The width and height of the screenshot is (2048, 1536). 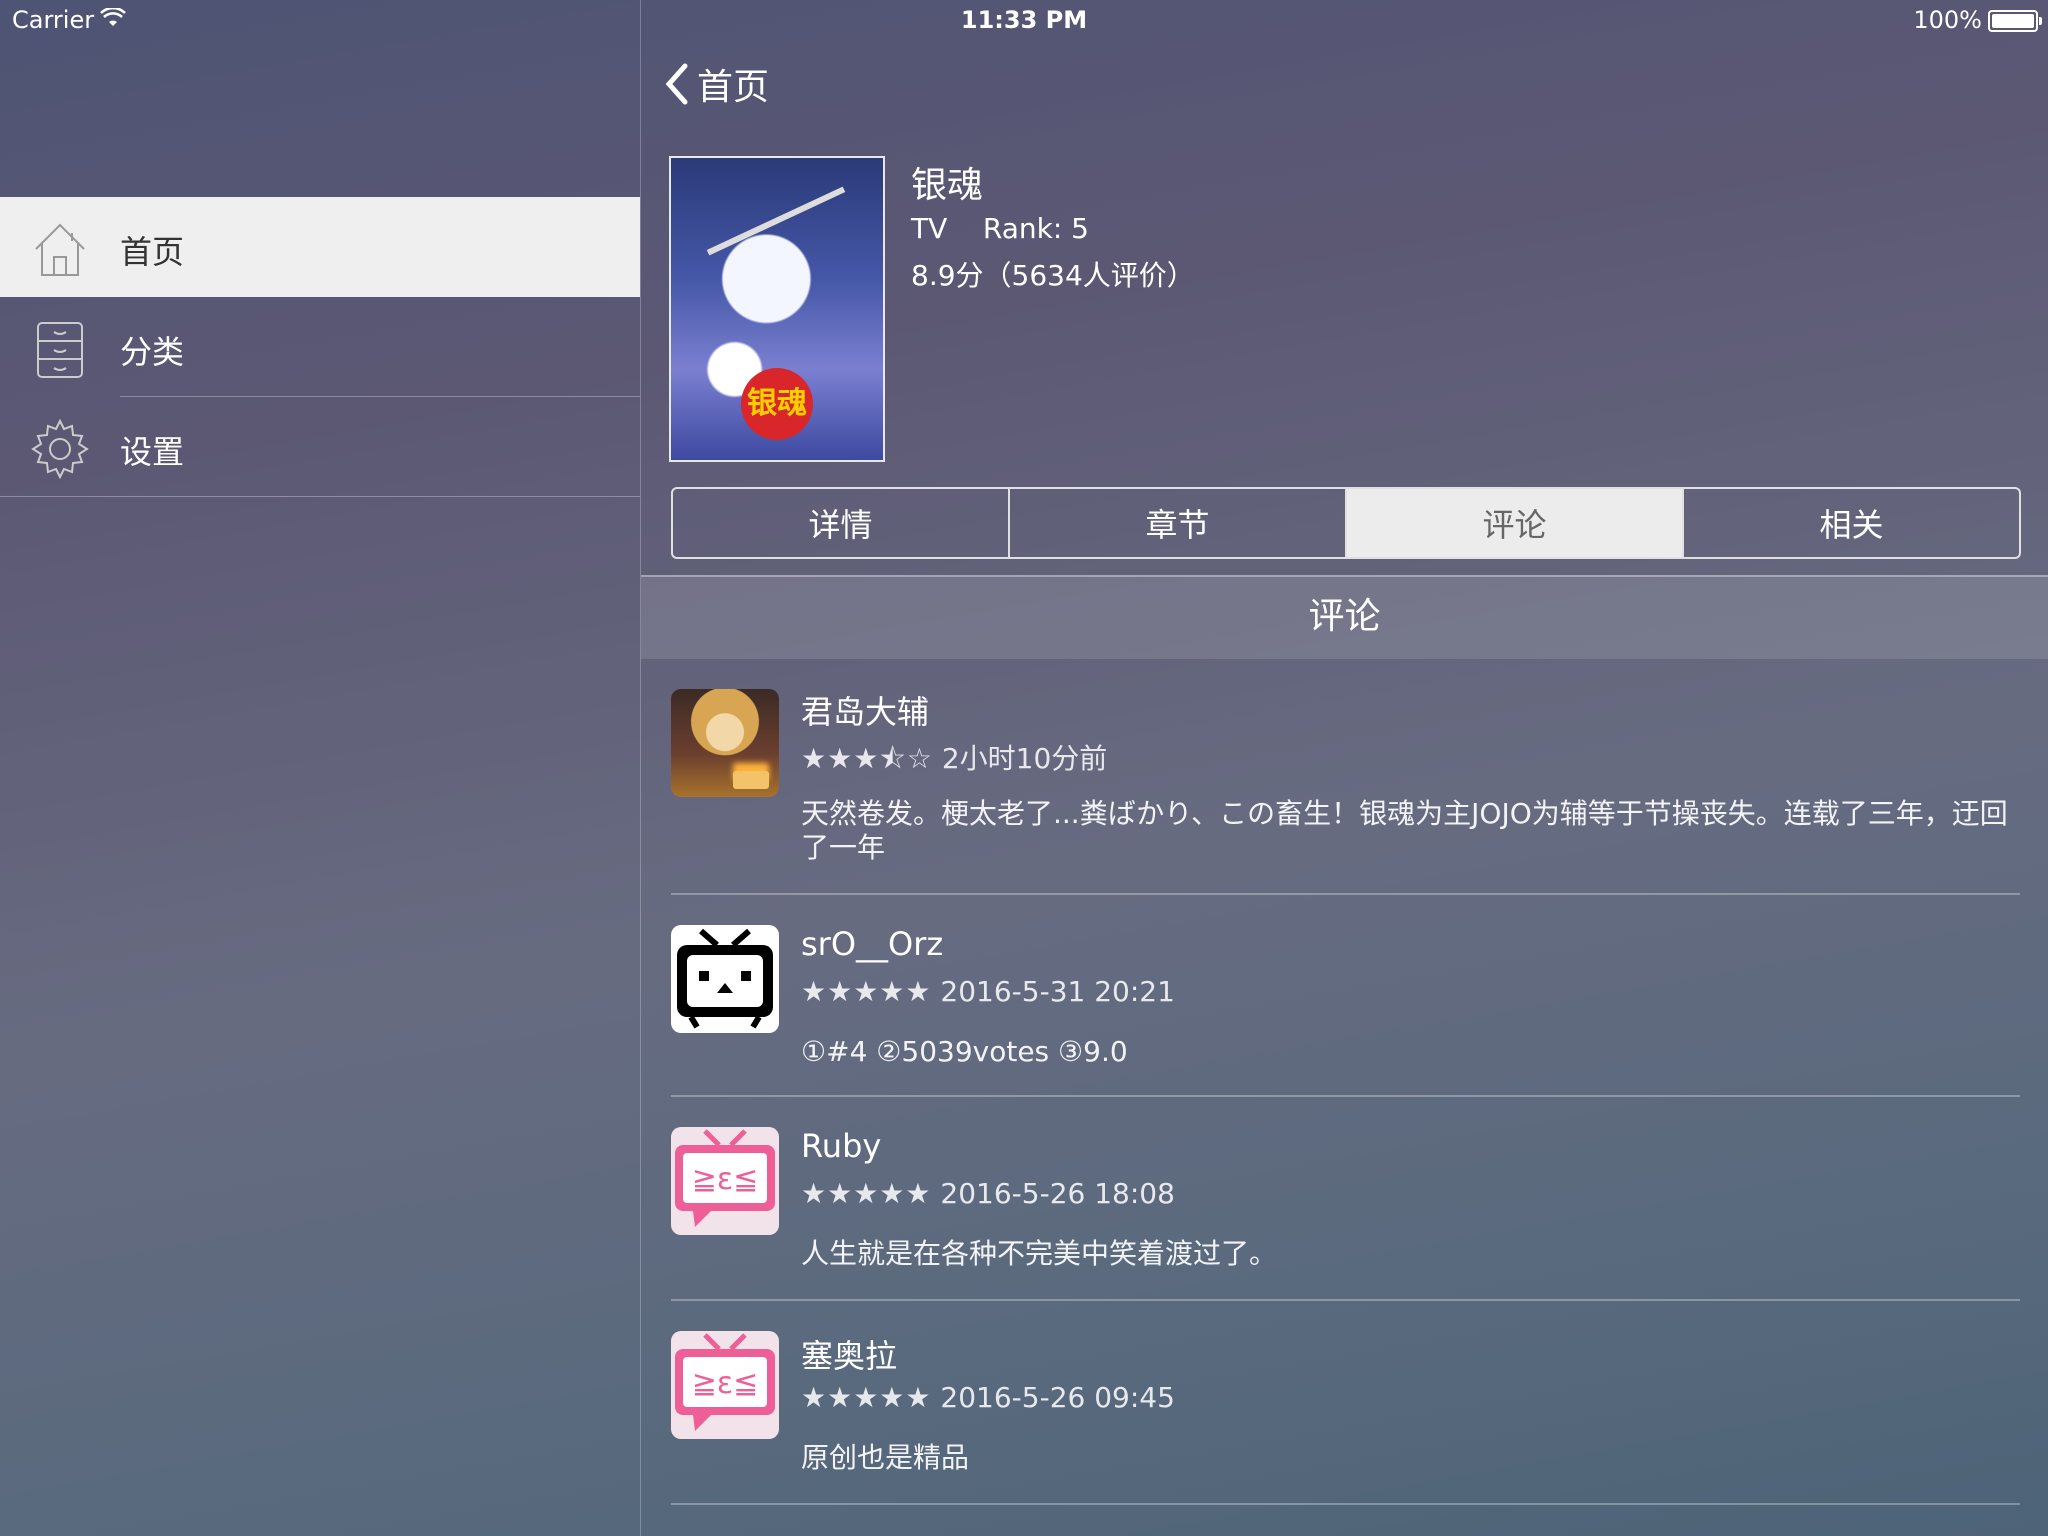 I want to click on tab-chapters: 章节, so click(x=1178, y=523).